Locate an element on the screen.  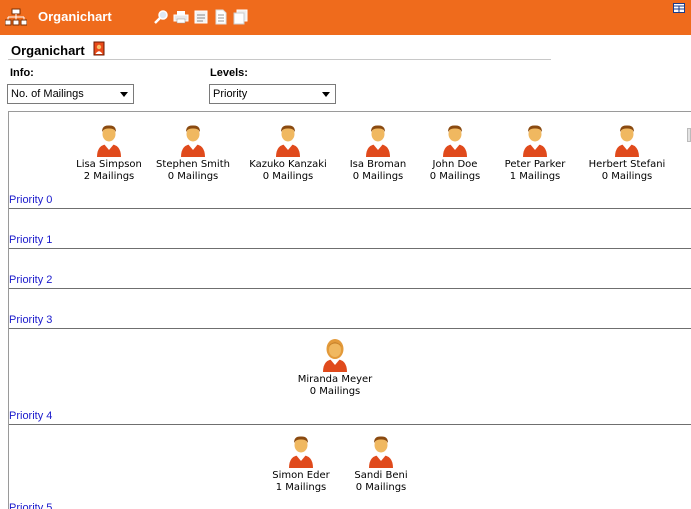
level-label: Priority 5 is located at coordinates (31, 505).